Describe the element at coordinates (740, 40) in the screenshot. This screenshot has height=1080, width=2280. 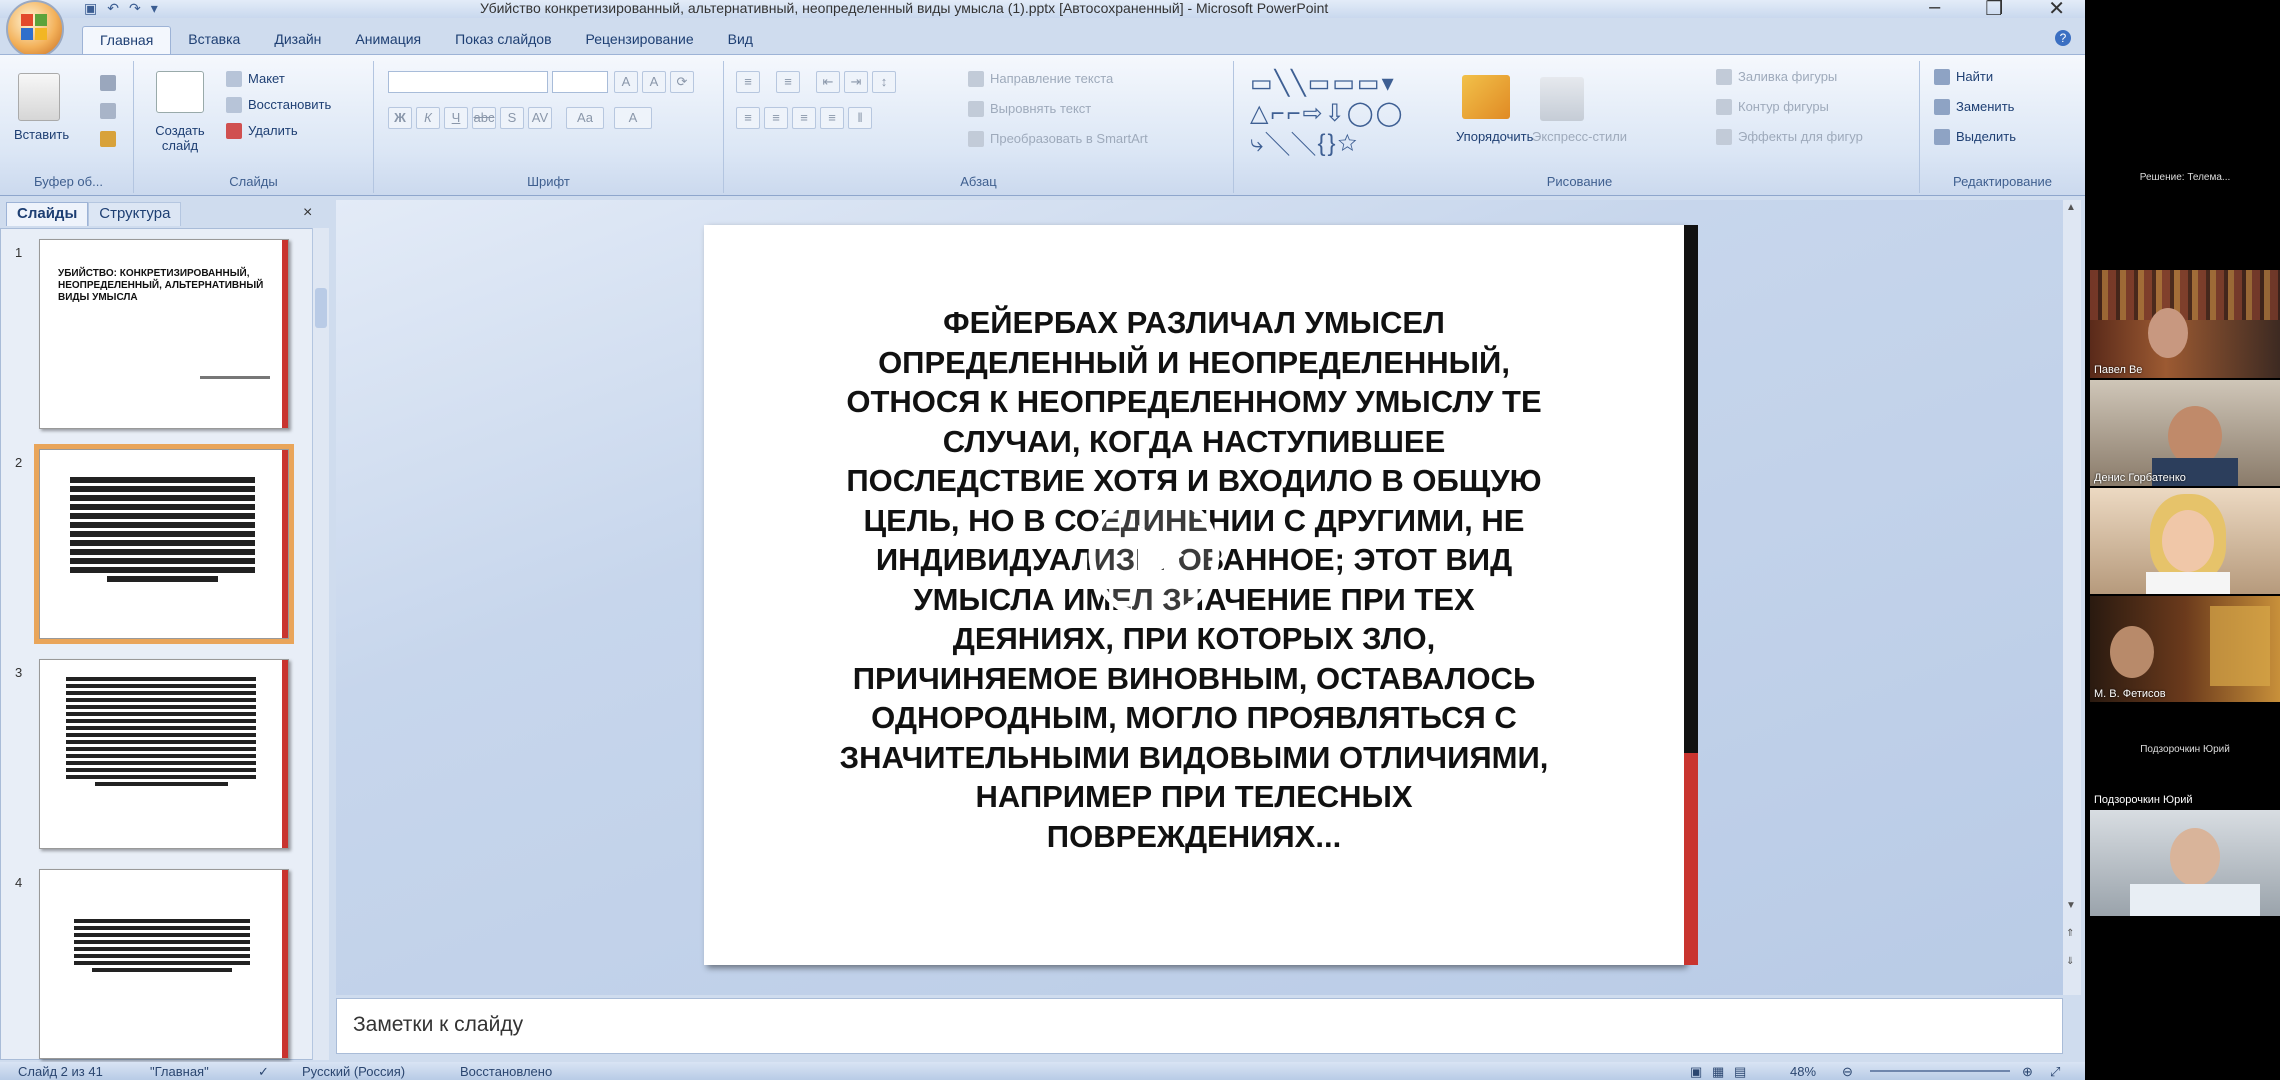
I see `tab-view: Вид` at that location.